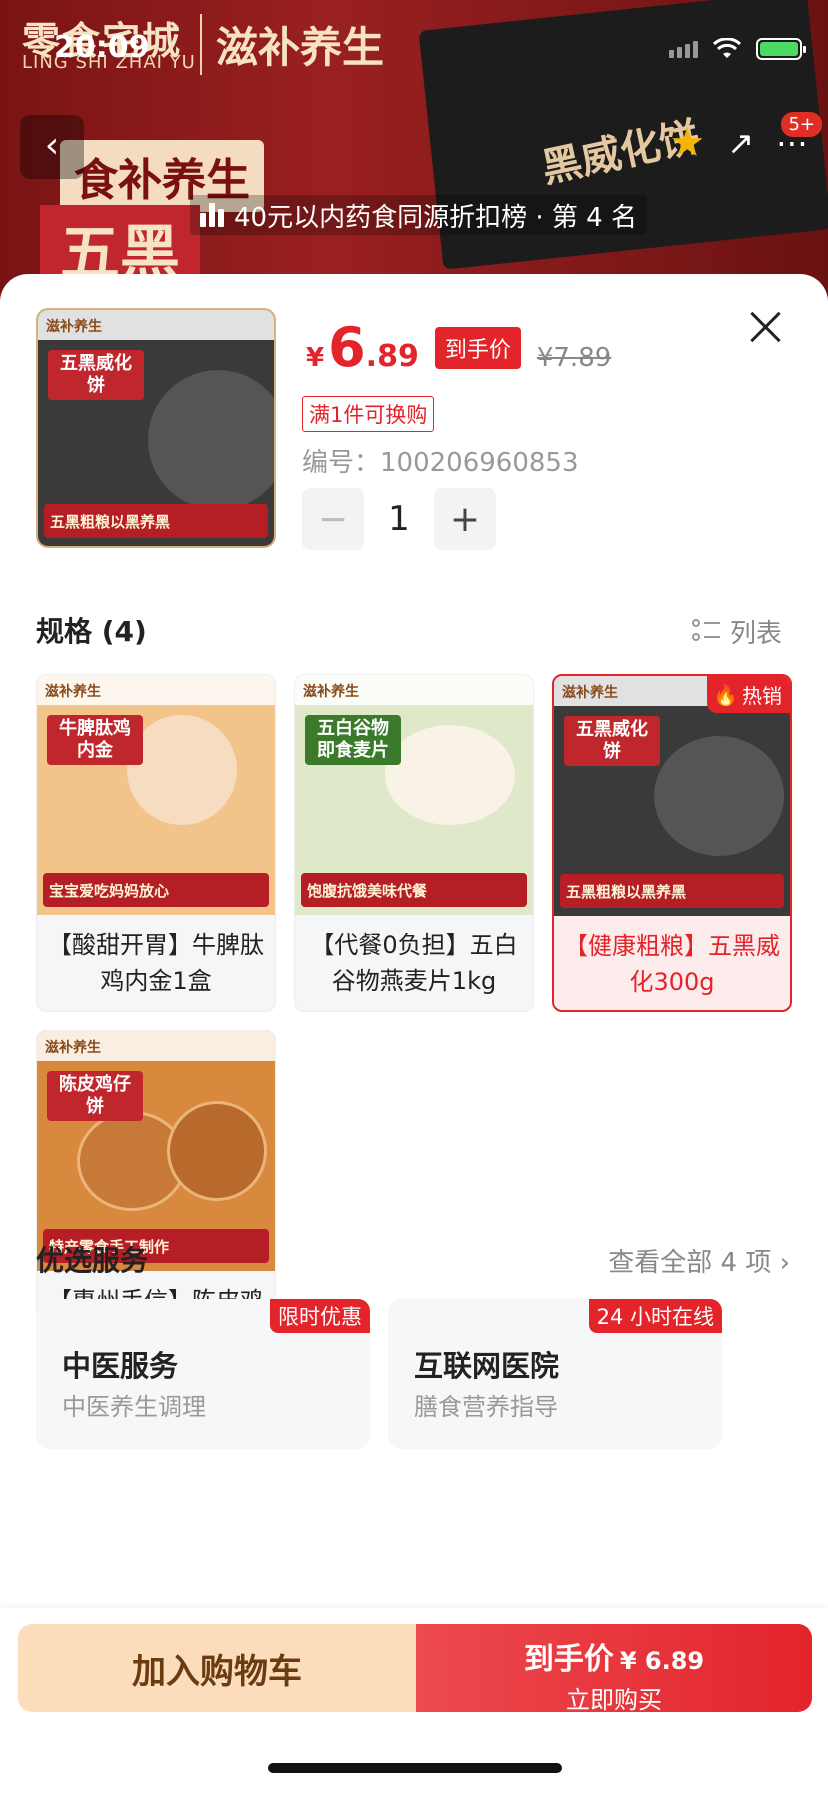 The image size is (828, 1793). I want to click on spec-name: 【酸甜开胃】牛脾肽鸡内金1盒, so click(156, 963).